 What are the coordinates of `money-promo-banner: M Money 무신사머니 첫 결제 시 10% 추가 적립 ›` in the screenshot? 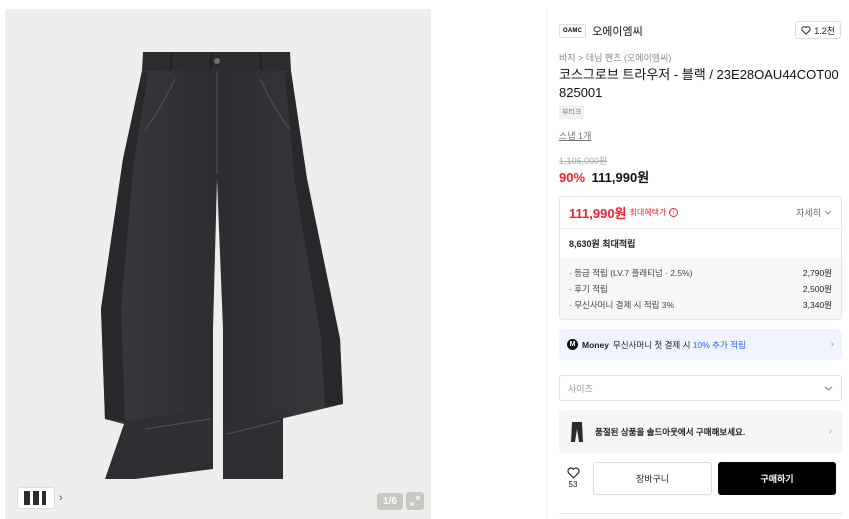 It's located at (700, 344).